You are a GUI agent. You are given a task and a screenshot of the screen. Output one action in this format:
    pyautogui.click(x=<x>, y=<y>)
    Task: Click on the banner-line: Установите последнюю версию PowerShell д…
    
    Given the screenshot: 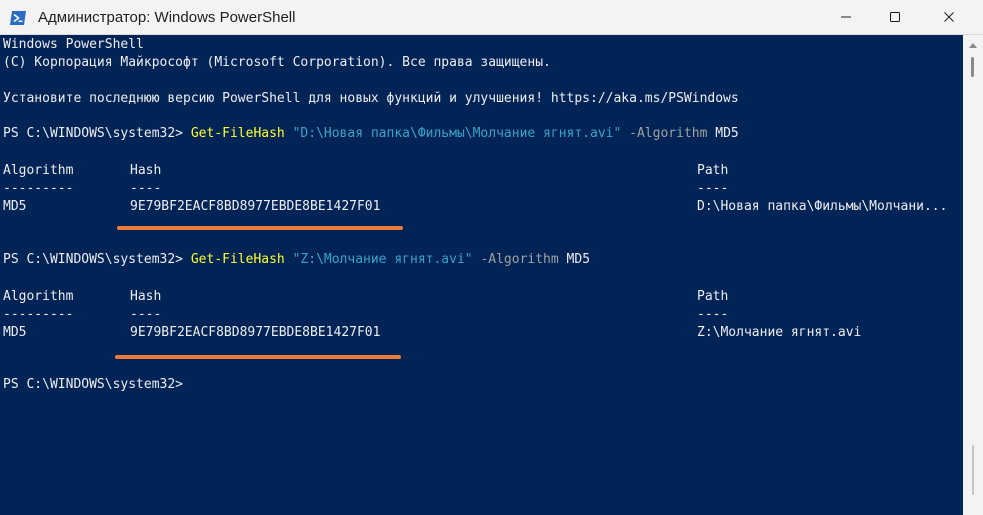 What is the action you would take?
    pyautogui.click(x=371, y=98)
    